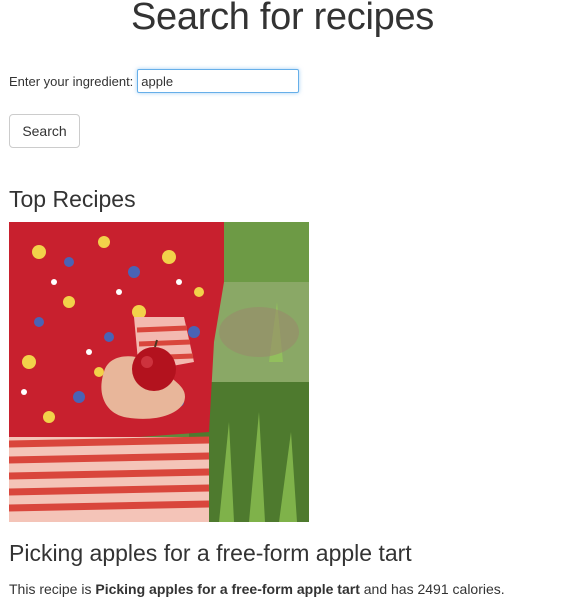  What do you see at coordinates (282, 19) in the screenshot?
I see `page-title: Search for recipes` at bounding box center [282, 19].